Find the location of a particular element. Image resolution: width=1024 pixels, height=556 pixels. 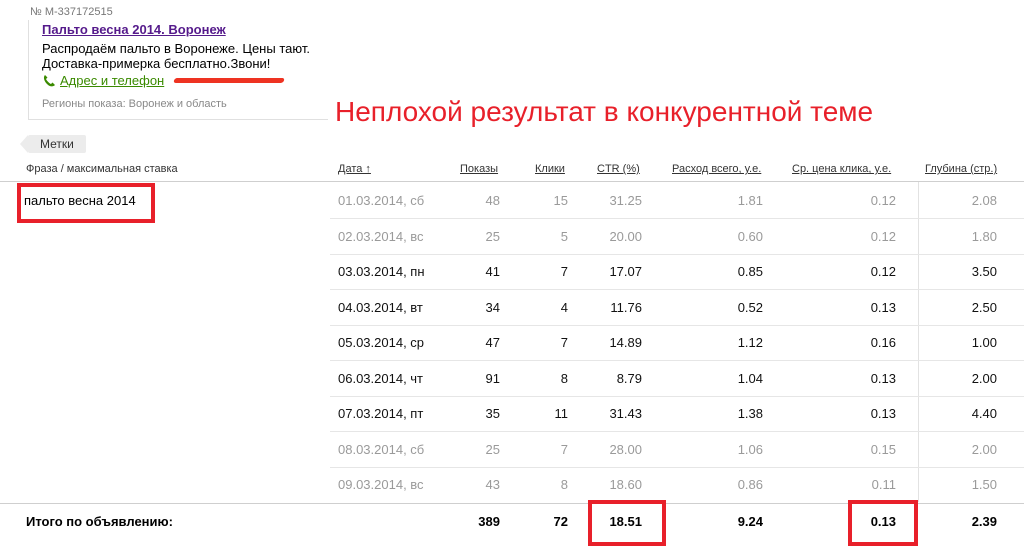

cell-date: 05.03.2014, ср is located at coordinates (381, 342).